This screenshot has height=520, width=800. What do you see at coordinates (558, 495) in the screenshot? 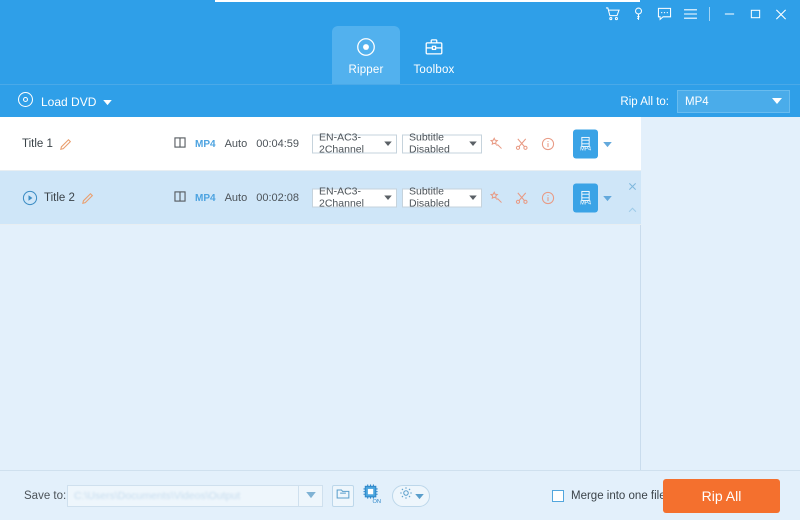
I see `checkbox-box` at bounding box center [558, 495].